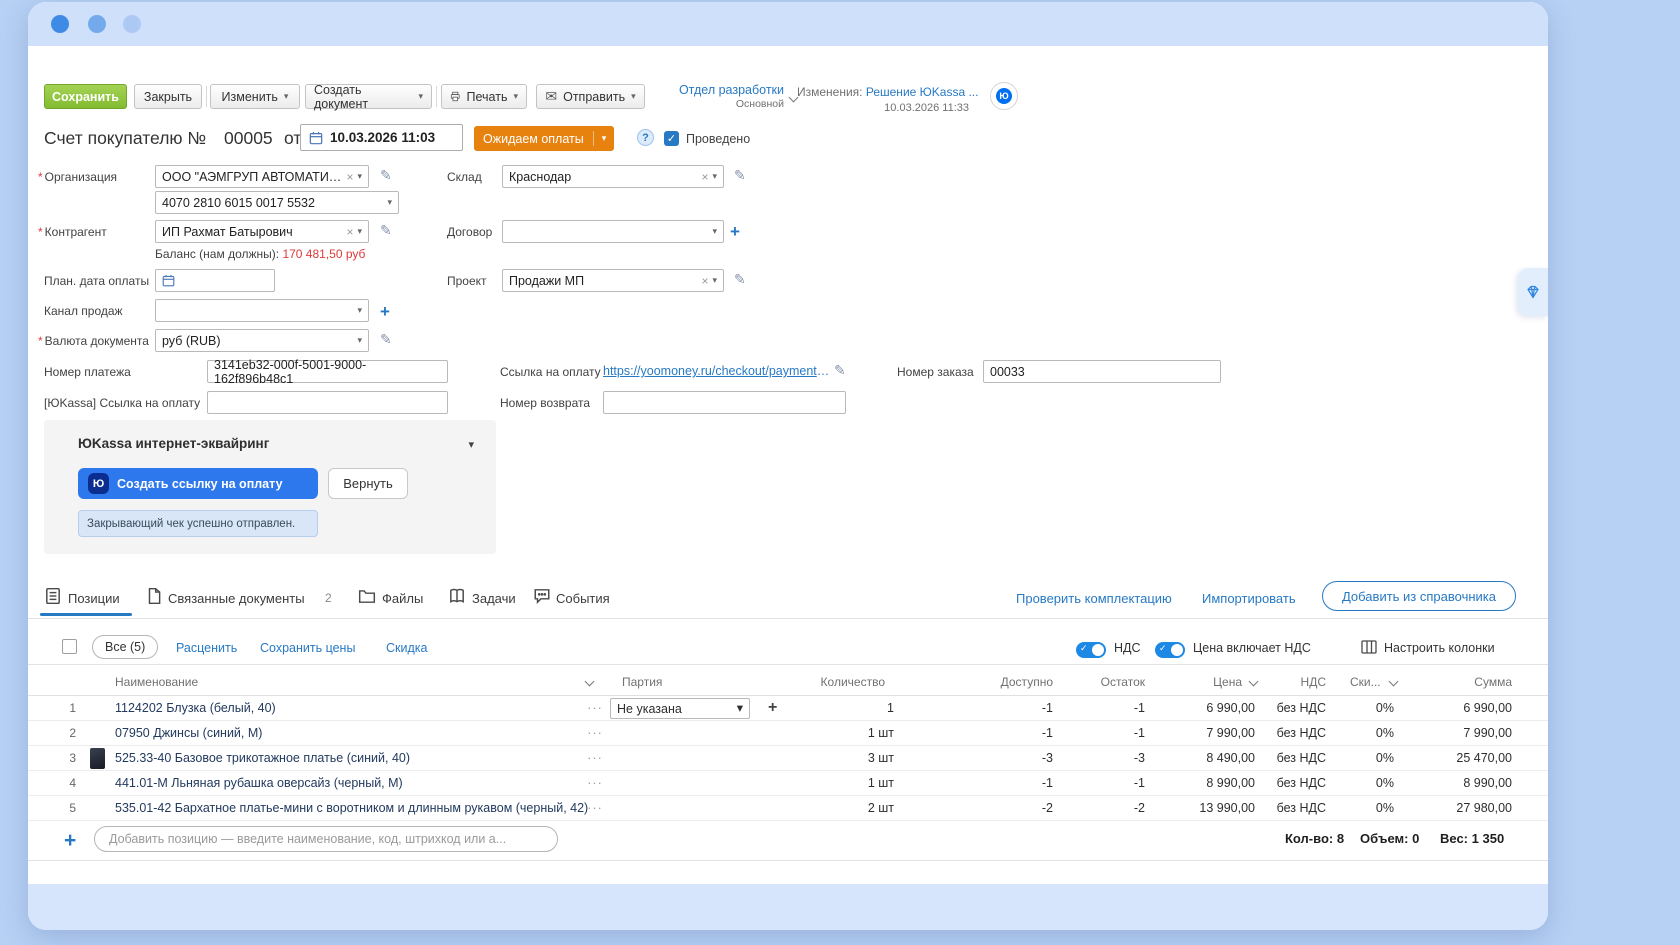  Describe the element at coordinates (1170, 650) in the screenshot. I see `price-includes-vat-toggle: ✓` at that location.